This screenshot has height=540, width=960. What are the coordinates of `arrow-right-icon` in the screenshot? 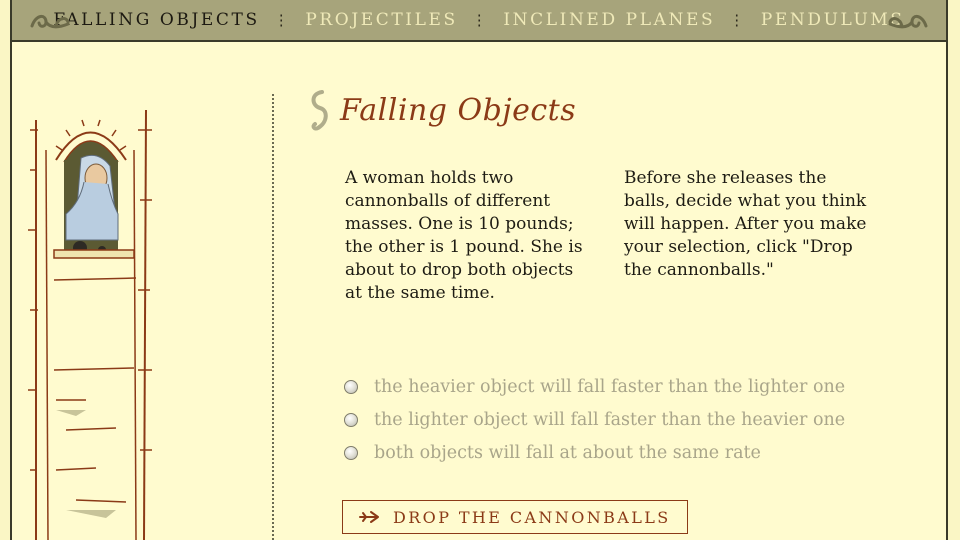 It's located at (369, 517).